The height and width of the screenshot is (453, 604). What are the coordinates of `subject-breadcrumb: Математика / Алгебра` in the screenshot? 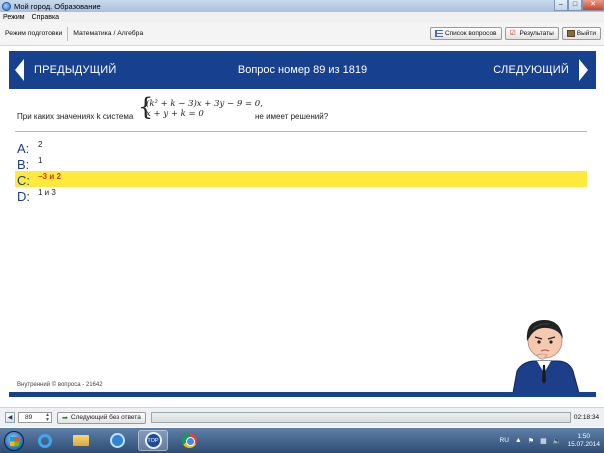 It's located at (108, 33).